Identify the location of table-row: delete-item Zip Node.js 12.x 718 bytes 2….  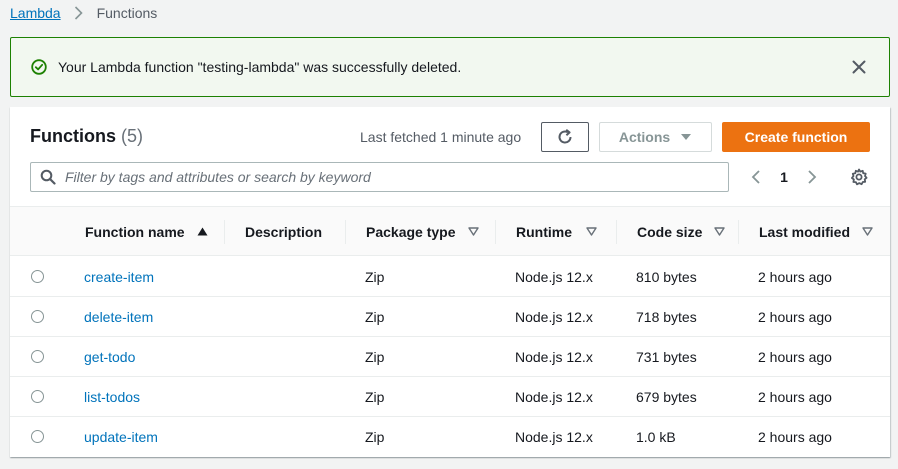
(450, 317).